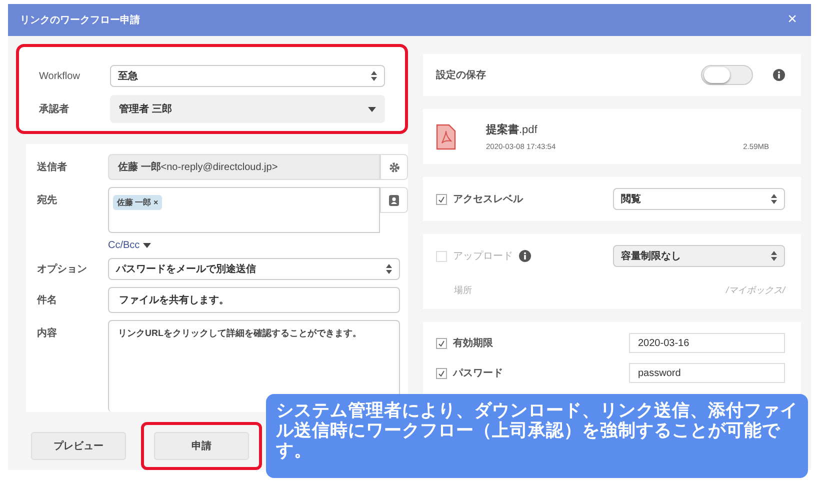  Describe the element at coordinates (512, 129) in the screenshot. I see `file-name: 提案書.pdf` at that location.